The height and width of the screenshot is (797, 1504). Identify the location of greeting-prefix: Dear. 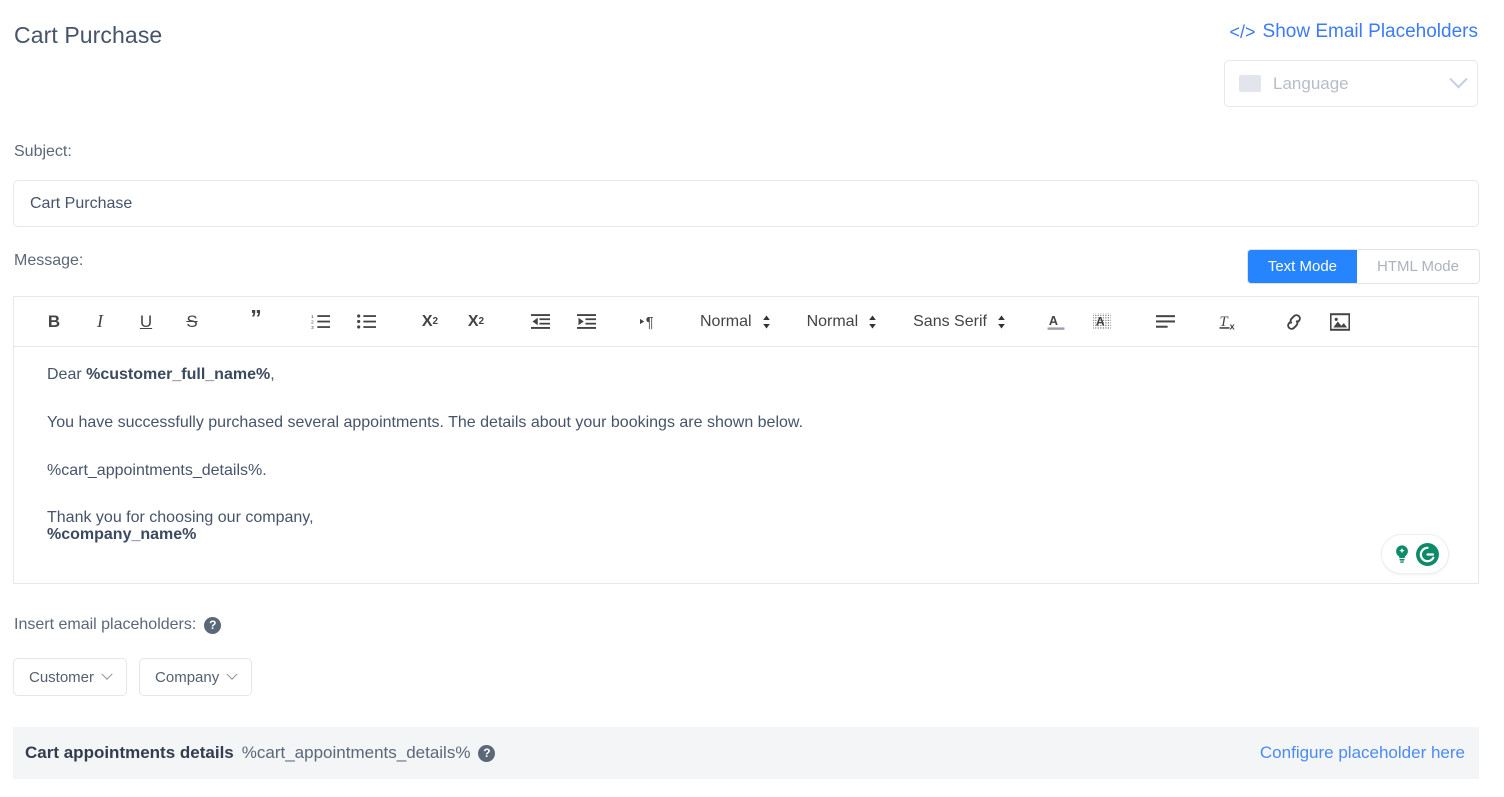
(67, 374).